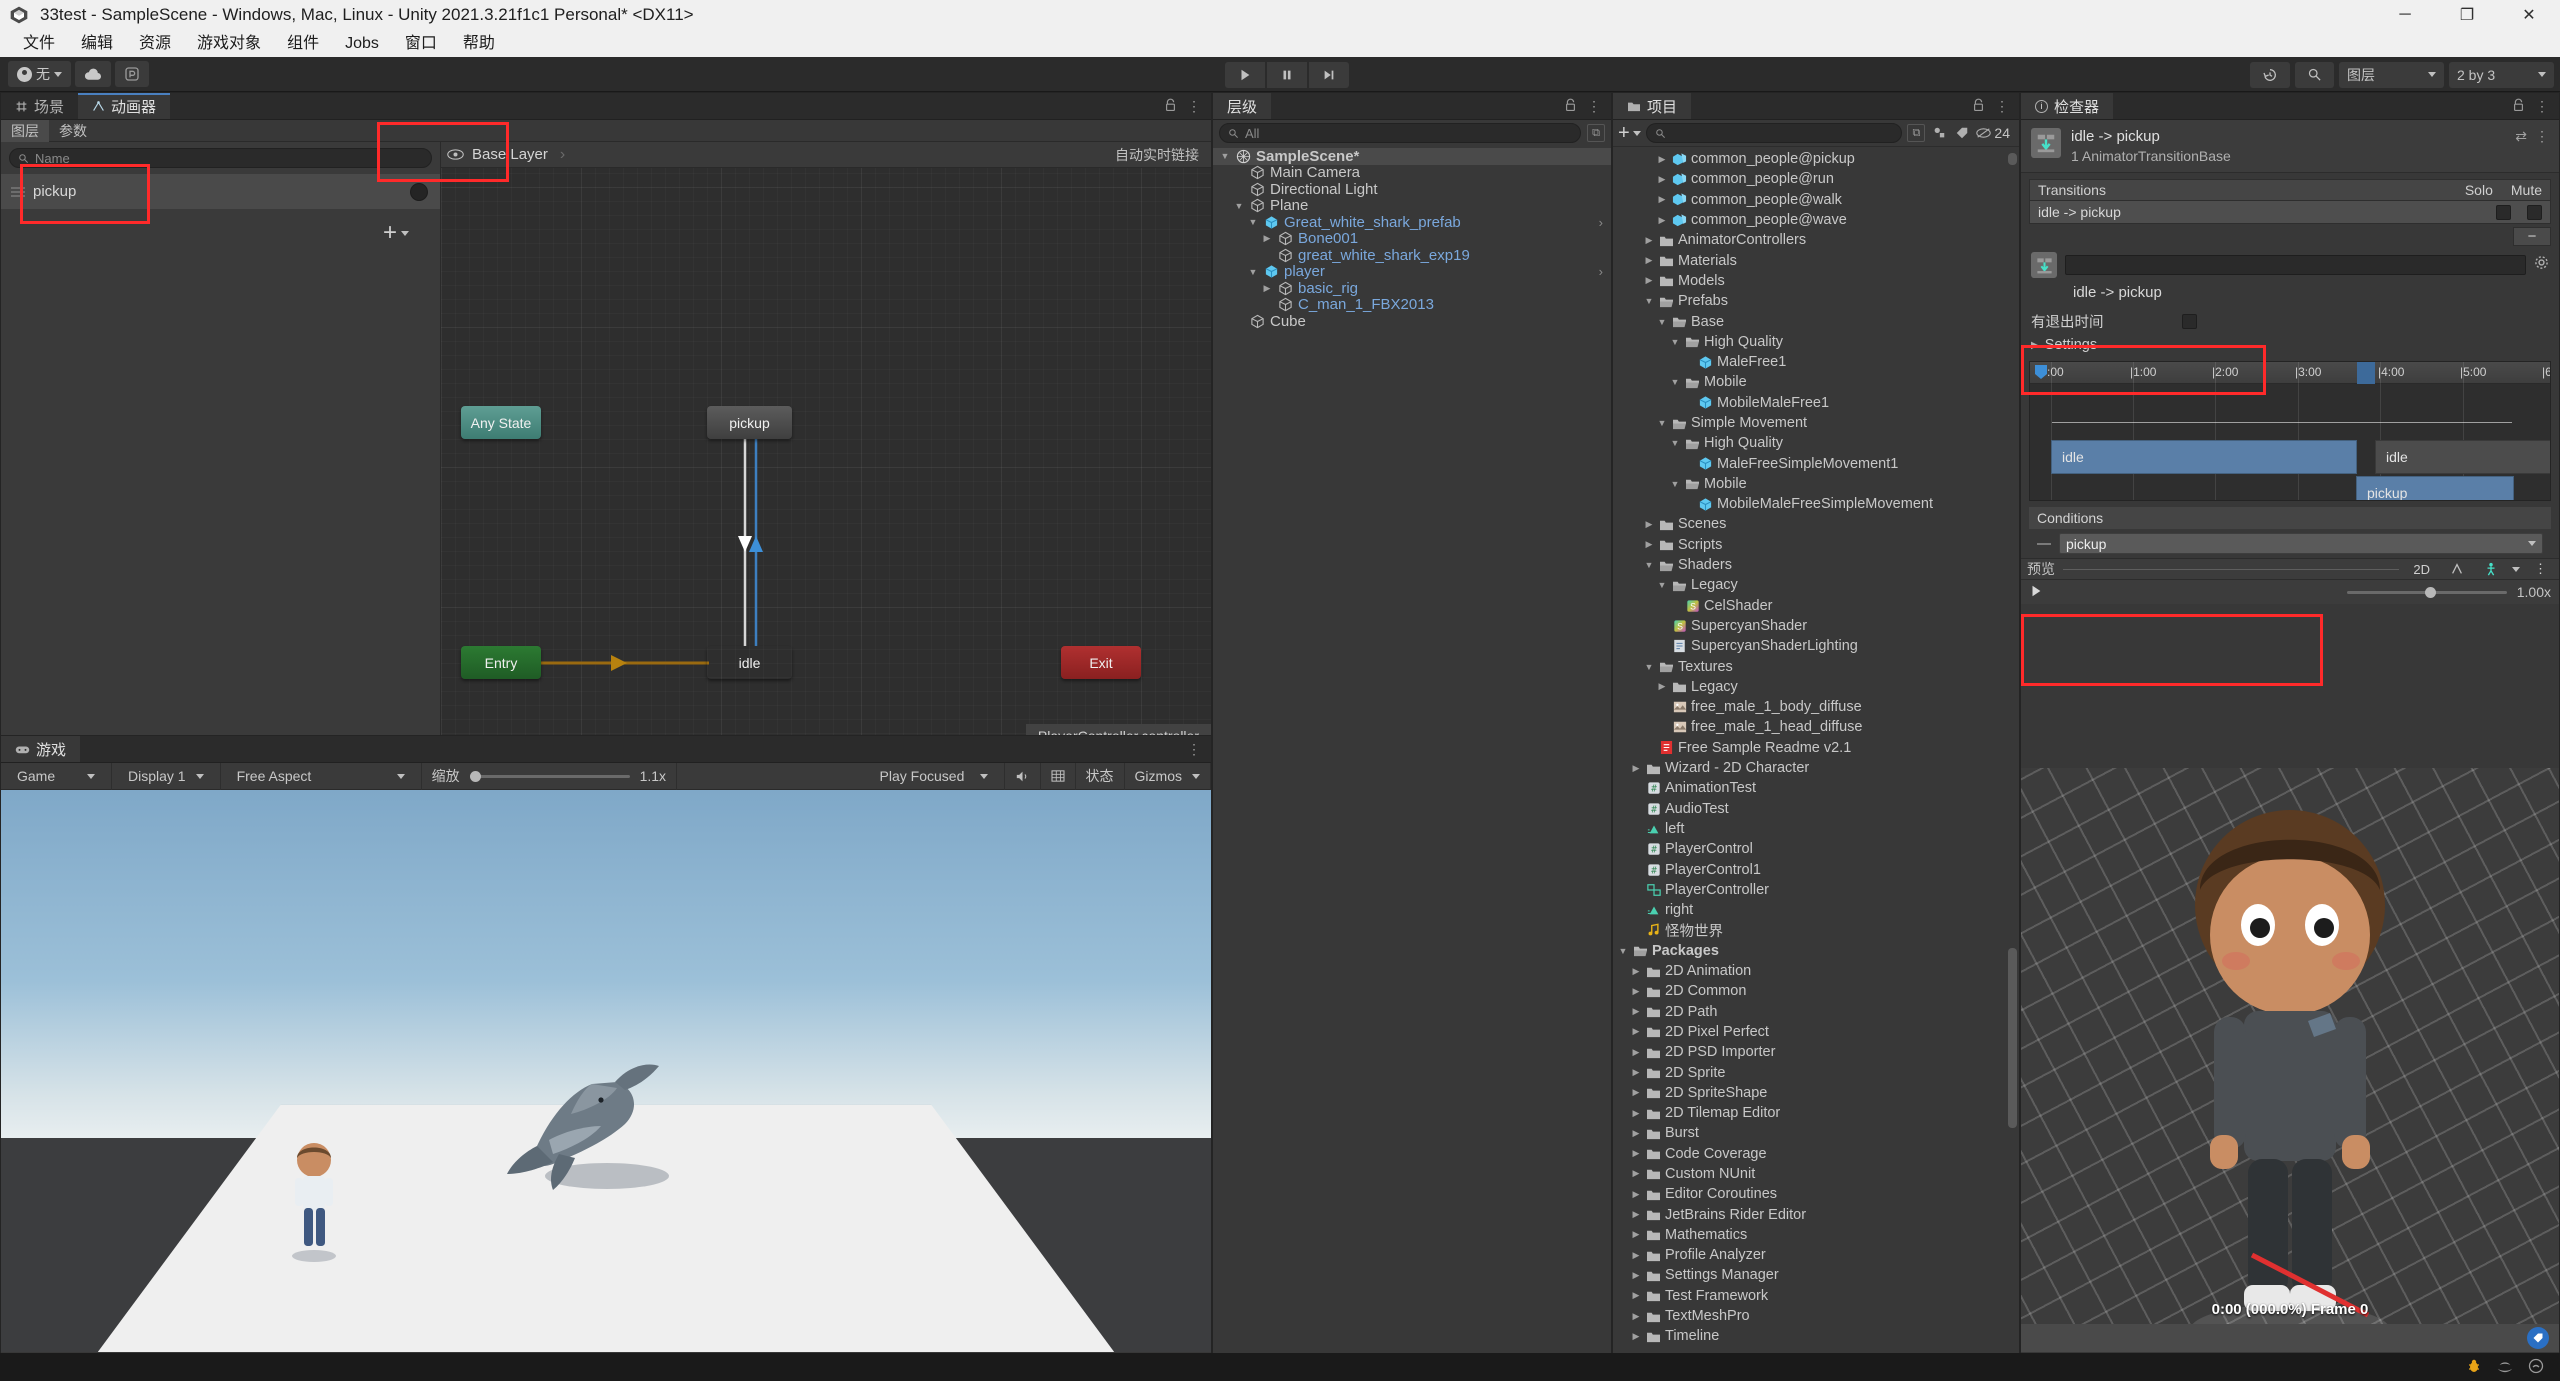  Describe the element at coordinates (510, 154) in the screenshot. I see `breadcrumb: Base Layer` at that location.